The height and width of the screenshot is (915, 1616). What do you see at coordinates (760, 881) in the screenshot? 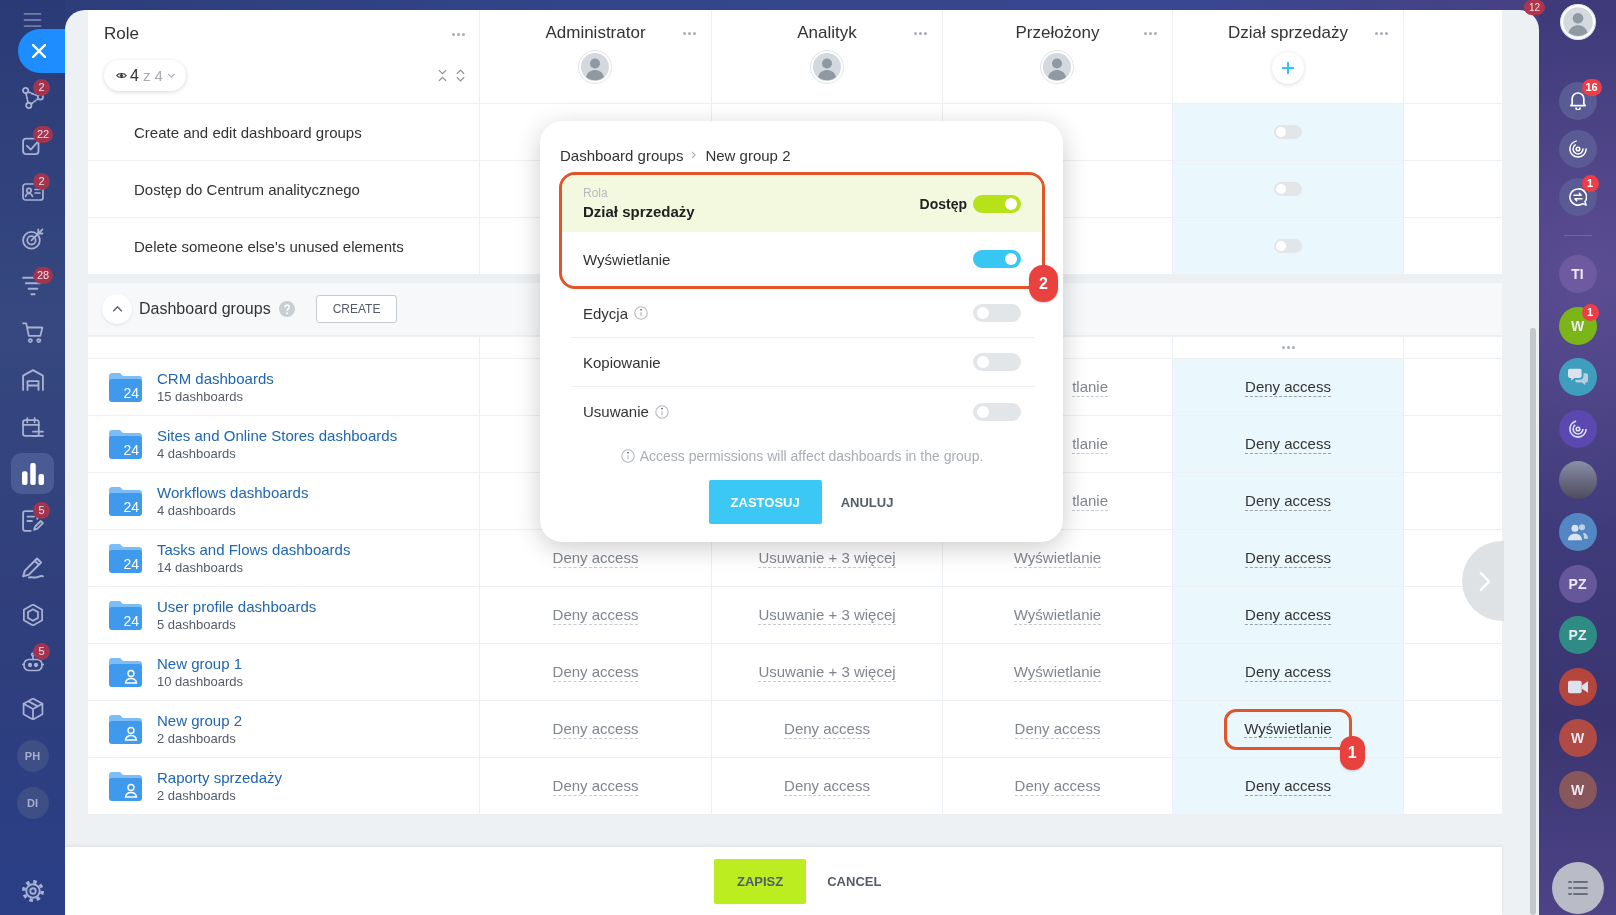
I see `save-button: ZAPISZ` at bounding box center [760, 881].